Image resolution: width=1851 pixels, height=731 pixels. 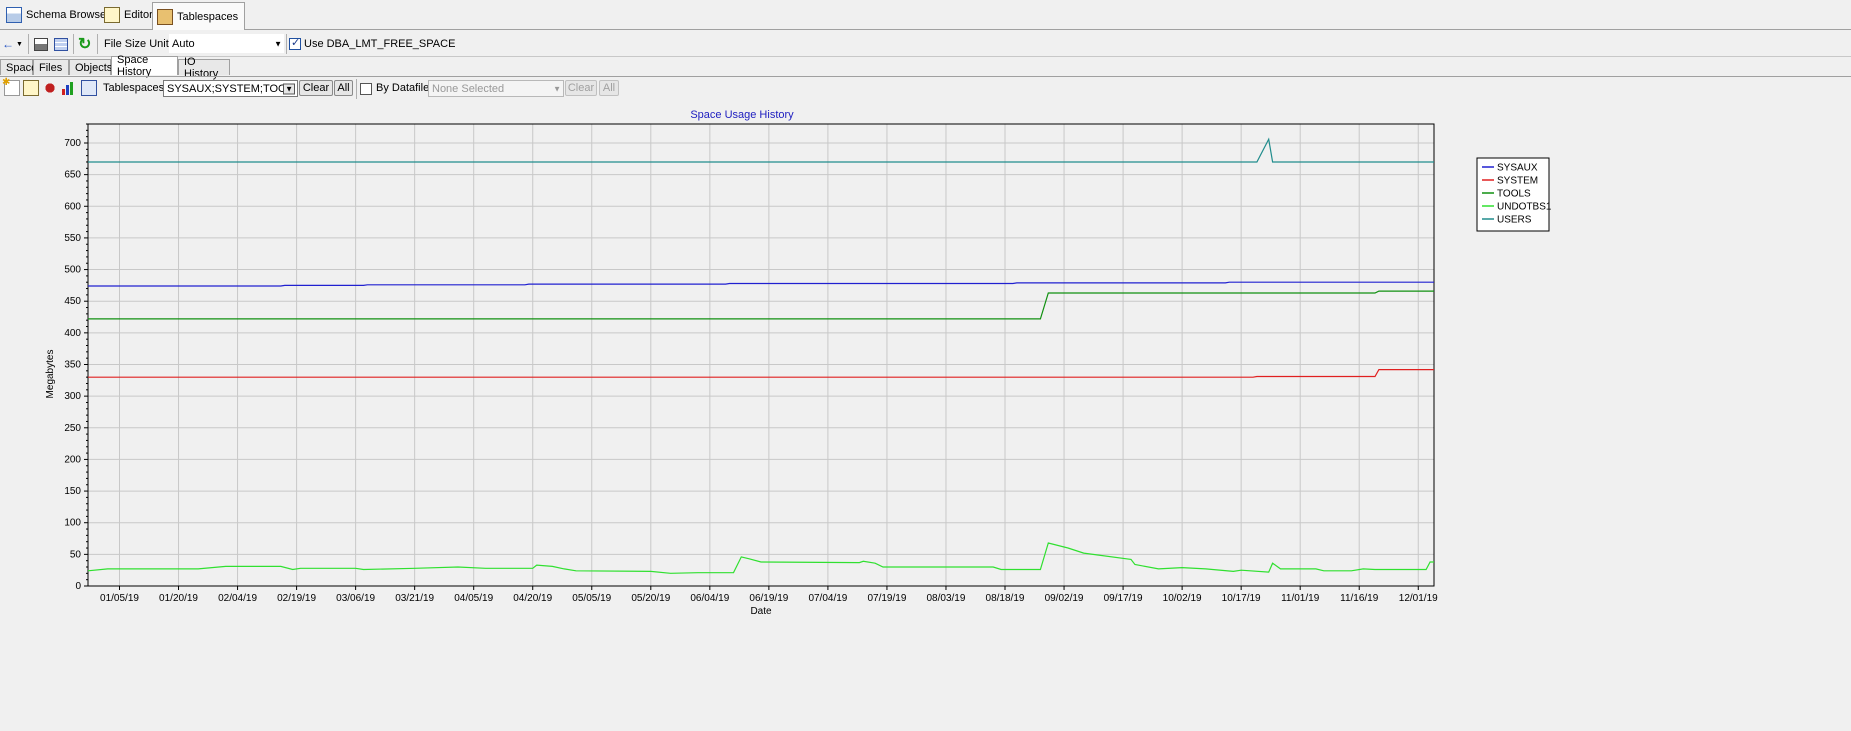 I want to click on datafile-all-button: All, so click(x=609, y=88).